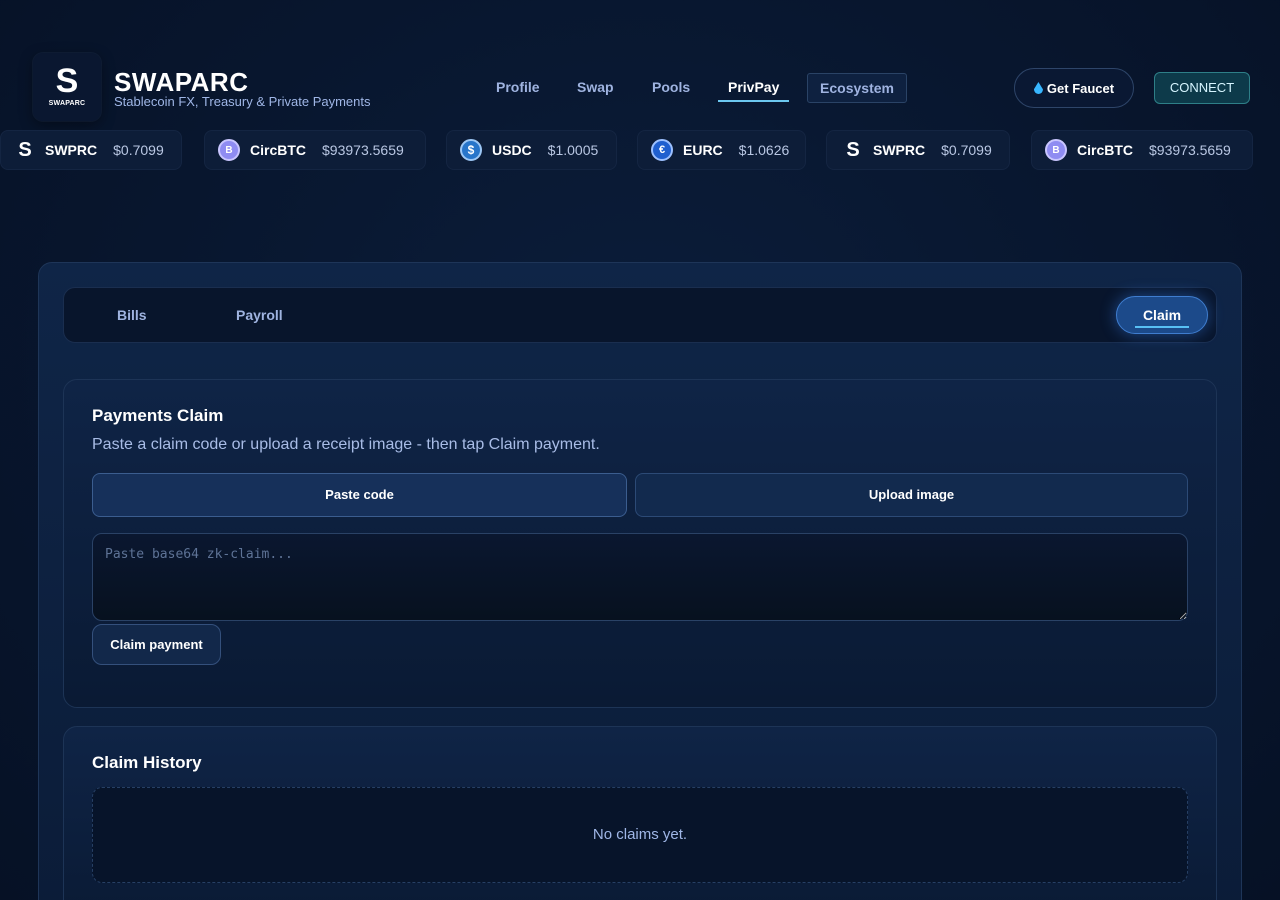  I want to click on ticker-item: $ USDC $1.0005, so click(531, 150).